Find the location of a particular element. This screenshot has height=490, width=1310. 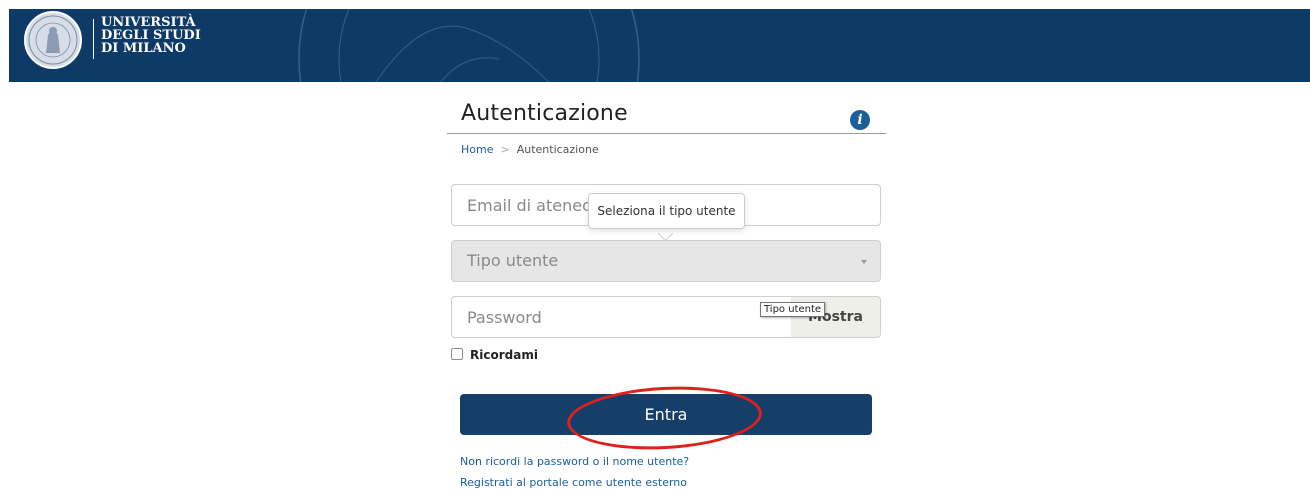

native-tooltip: Tipo utente is located at coordinates (793, 309).